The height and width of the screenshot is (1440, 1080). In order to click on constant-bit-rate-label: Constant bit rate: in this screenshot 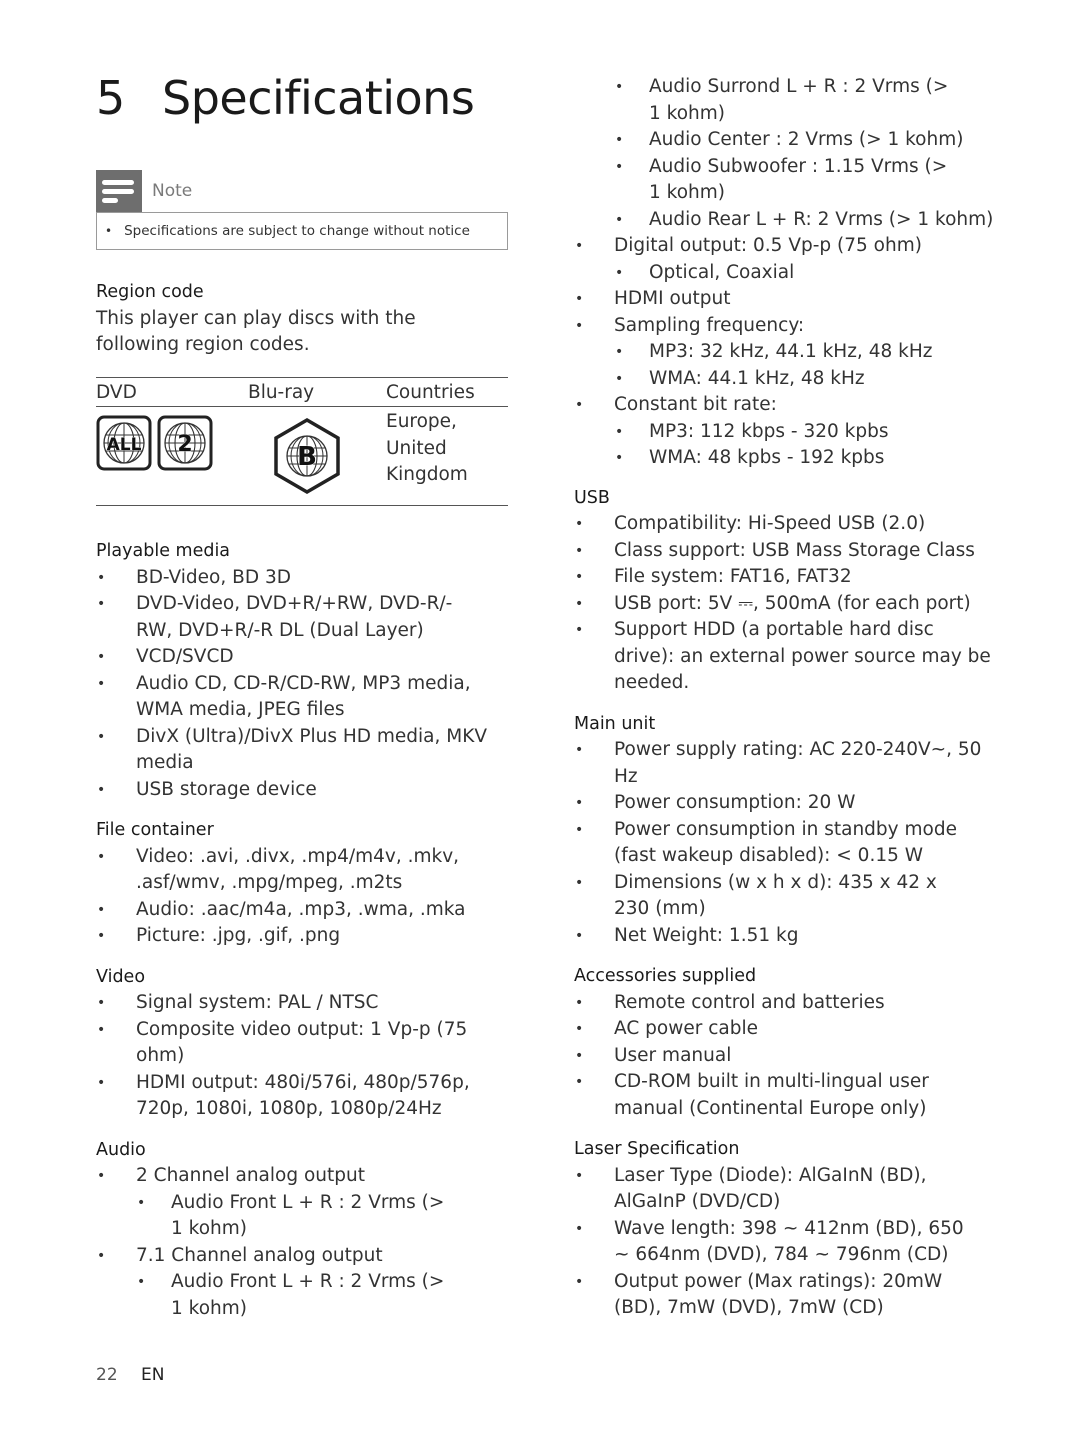, I will do `click(695, 404)`.